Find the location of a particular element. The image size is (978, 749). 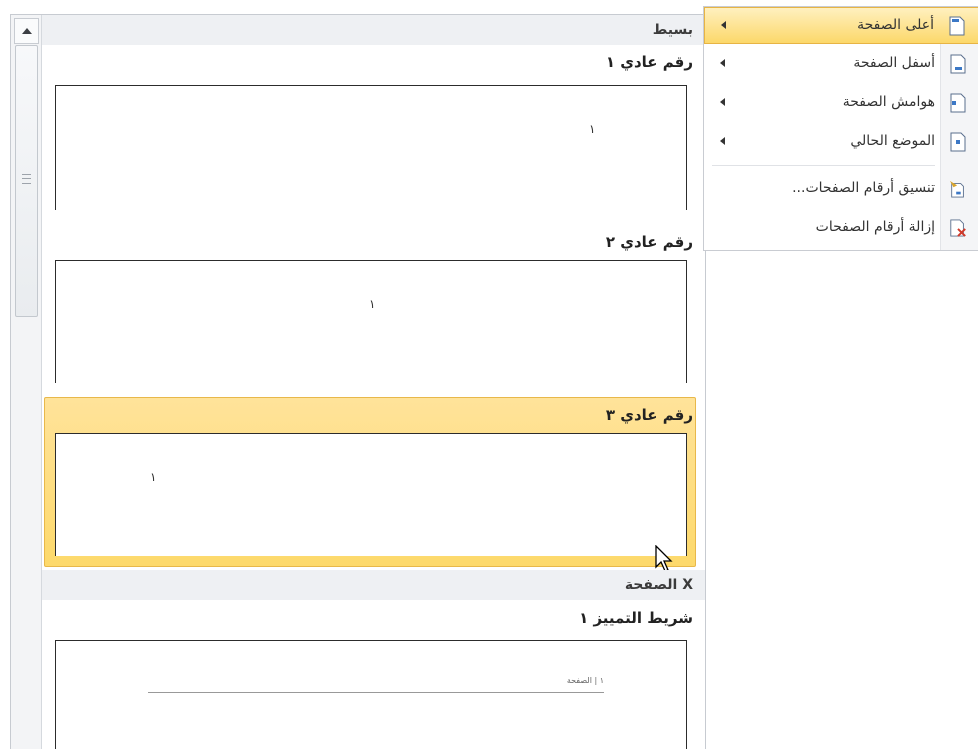

scroll-up-button is located at coordinates (26, 31).